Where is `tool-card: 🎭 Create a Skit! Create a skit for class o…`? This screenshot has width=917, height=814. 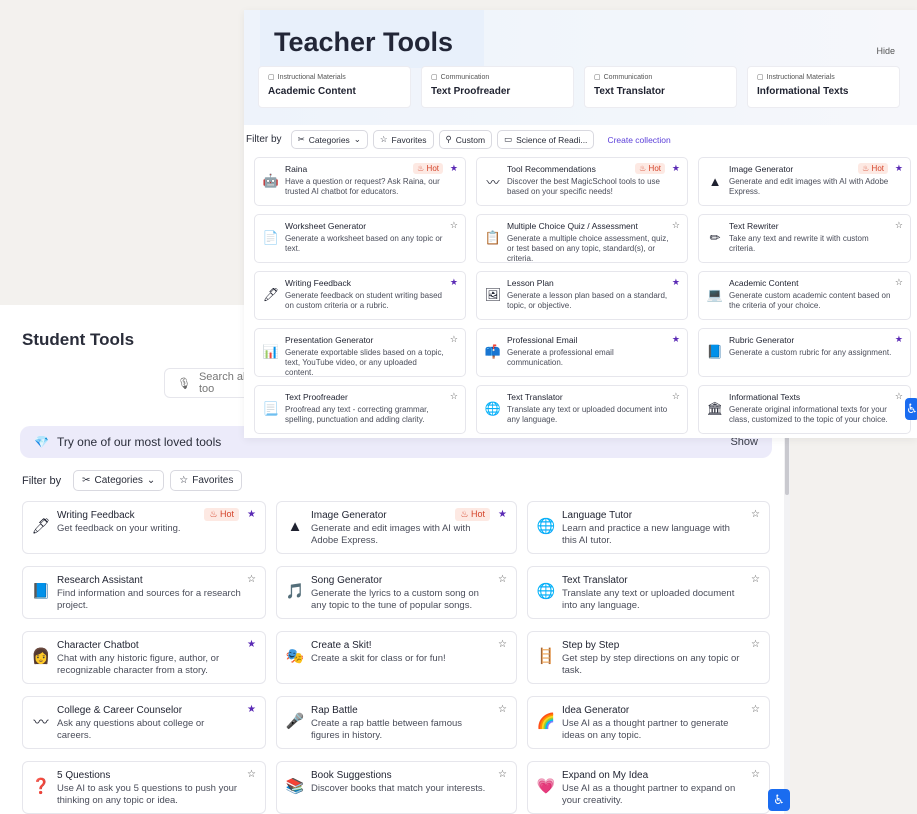
tool-card: 🎭 Create a Skit! Create a skit for class o… is located at coordinates (396, 657).